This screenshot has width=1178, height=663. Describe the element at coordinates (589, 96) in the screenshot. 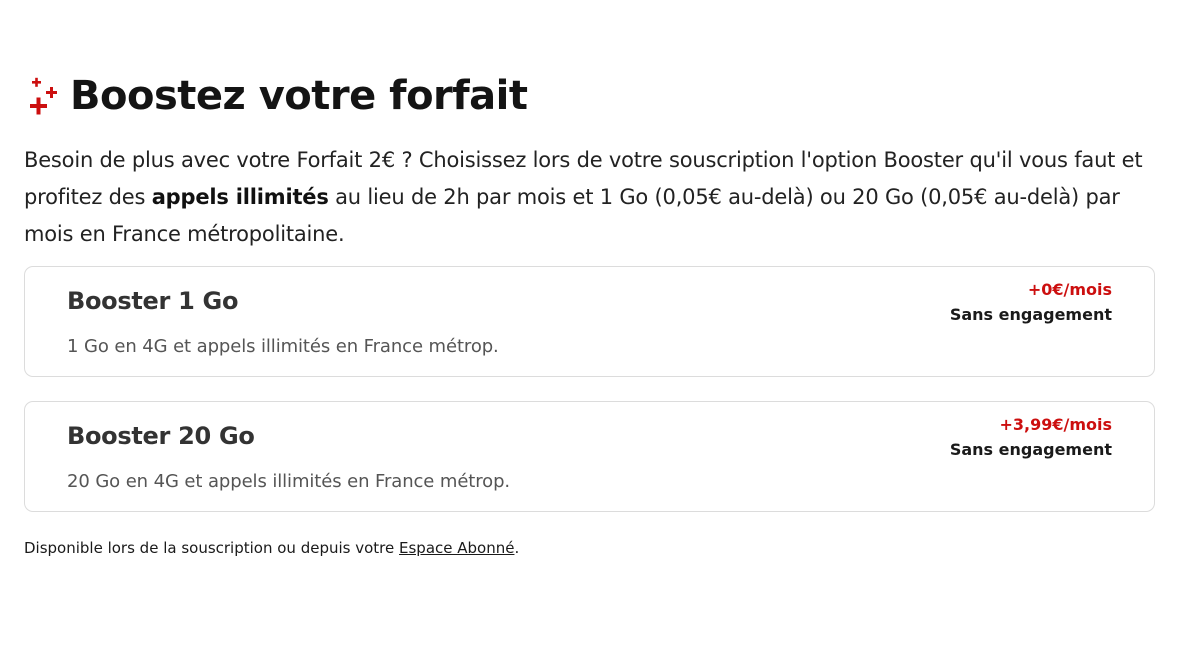

I see `section-header: Boostez votre forfait` at that location.